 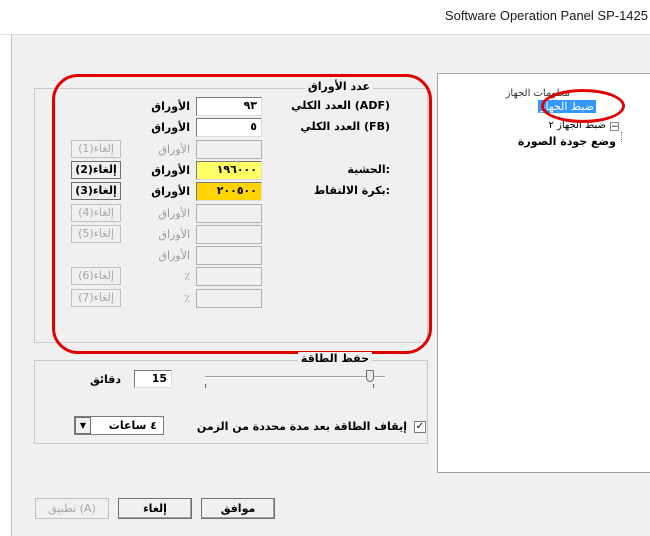 What do you see at coordinates (420, 427) in the screenshot?
I see `auto-off-checkbox: ✓` at bounding box center [420, 427].